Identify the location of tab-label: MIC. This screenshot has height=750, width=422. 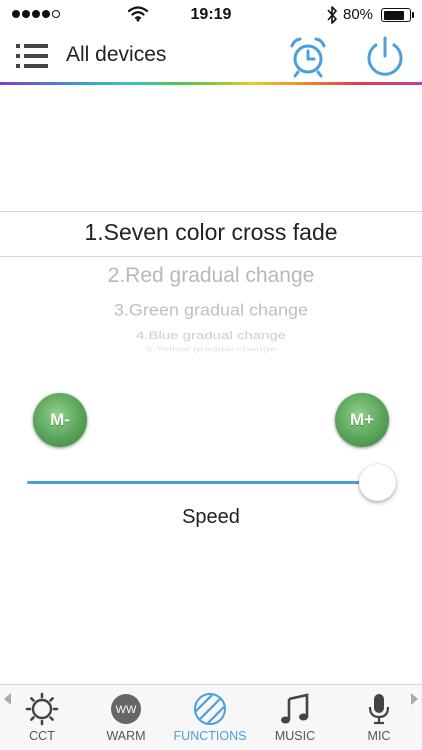
(379, 736).